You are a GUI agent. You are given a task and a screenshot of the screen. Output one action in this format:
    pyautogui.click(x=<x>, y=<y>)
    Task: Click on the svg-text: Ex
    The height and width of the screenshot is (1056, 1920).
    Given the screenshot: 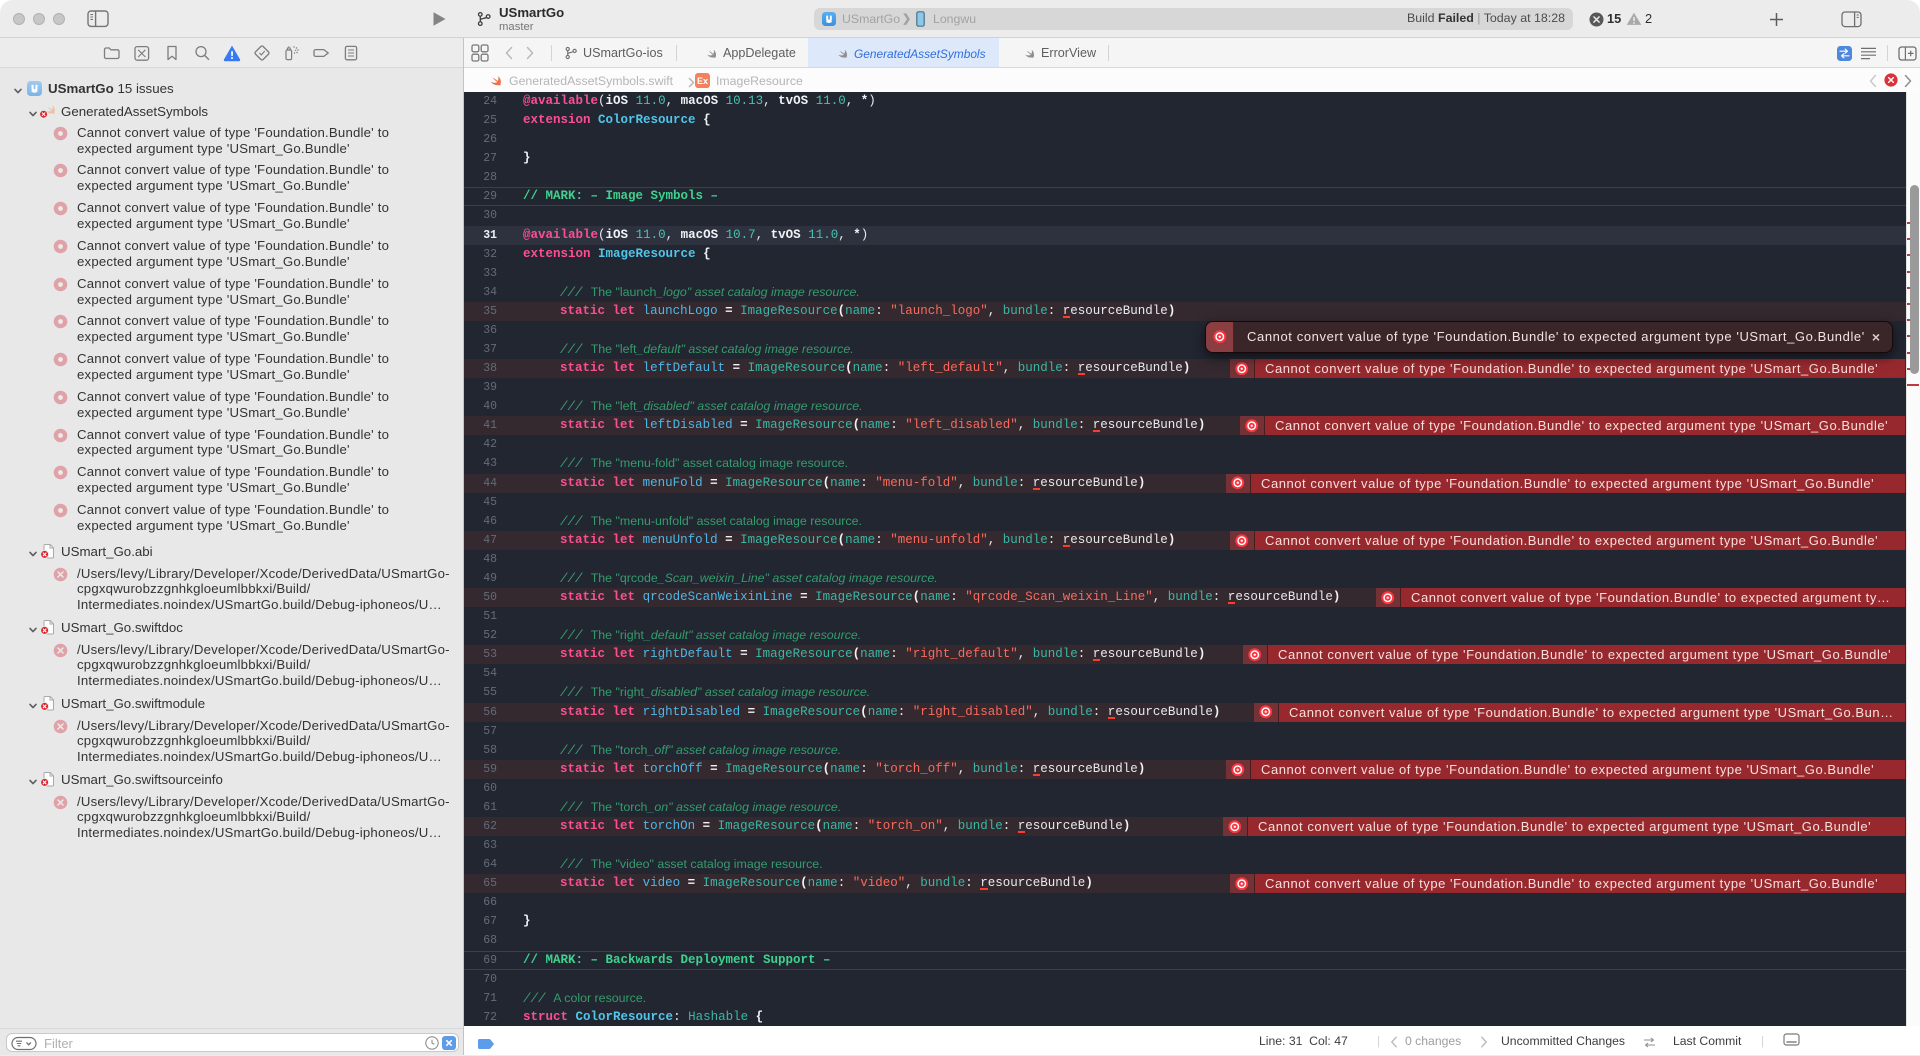 What is the action you would take?
    pyautogui.click(x=702, y=81)
    